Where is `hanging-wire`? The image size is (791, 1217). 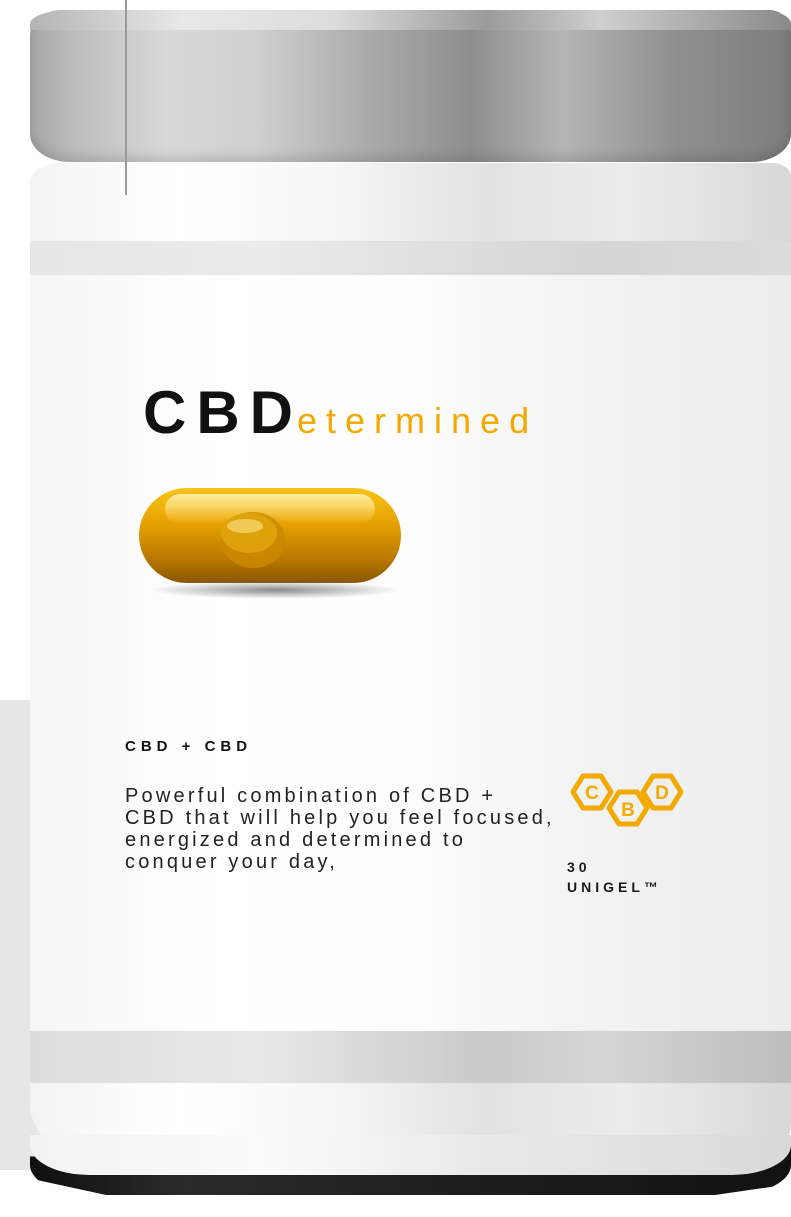 hanging-wire is located at coordinates (126, 97).